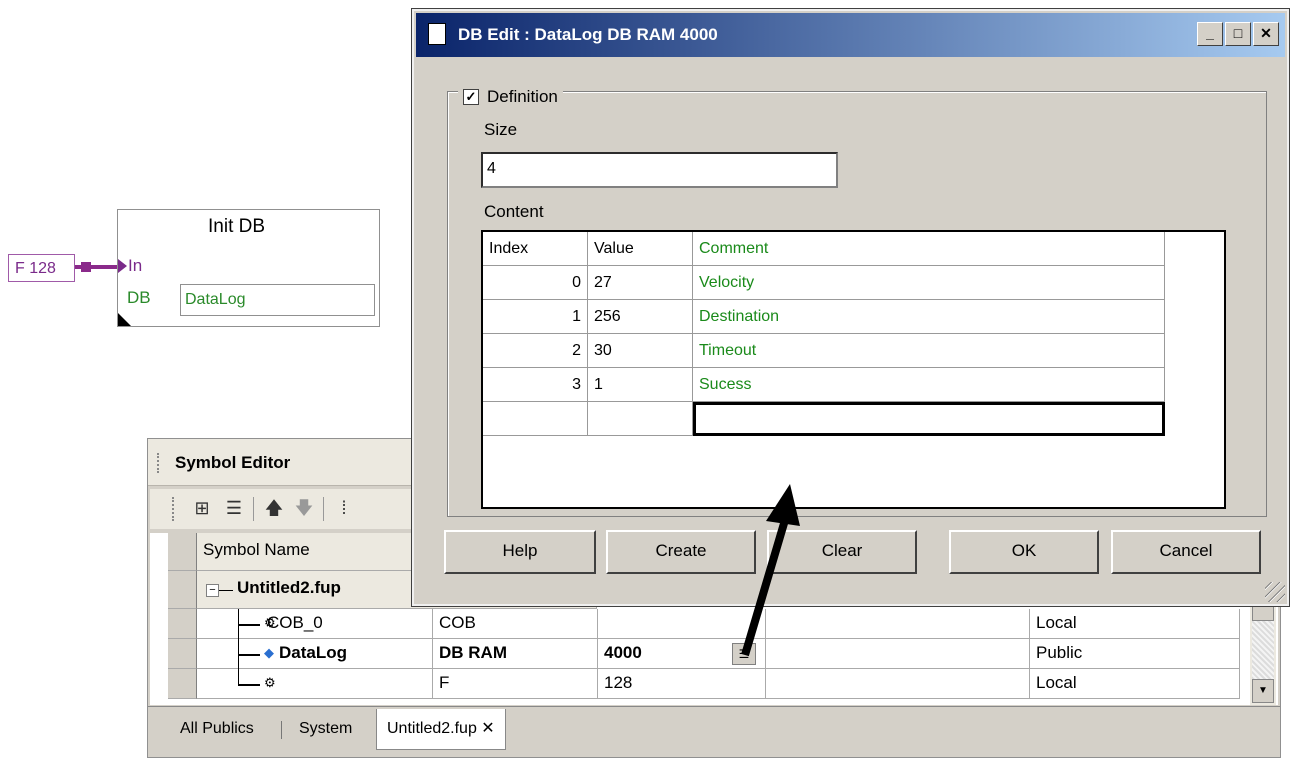 The height and width of the screenshot is (758, 1303). I want to click on symbol-address-cell, so click(682, 624).